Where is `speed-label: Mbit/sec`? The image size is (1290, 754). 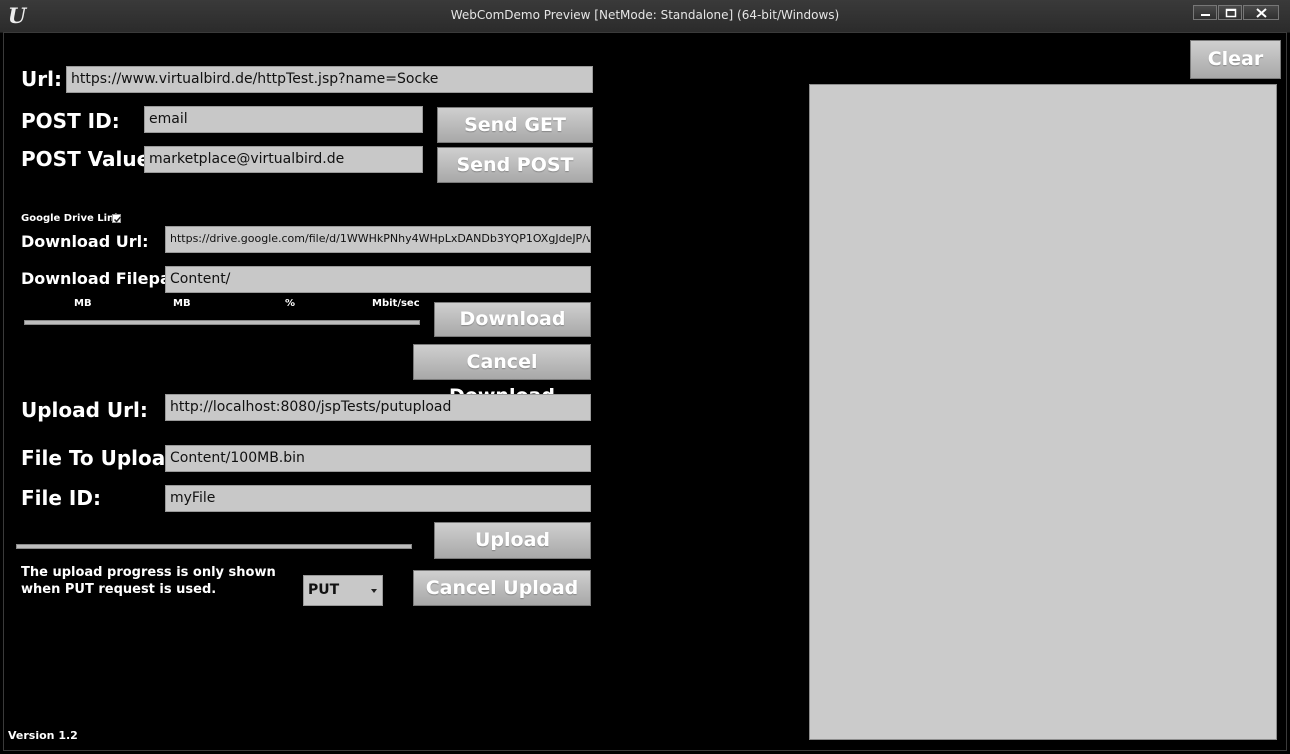 speed-label: Mbit/sec is located at coordinates (396, 303).